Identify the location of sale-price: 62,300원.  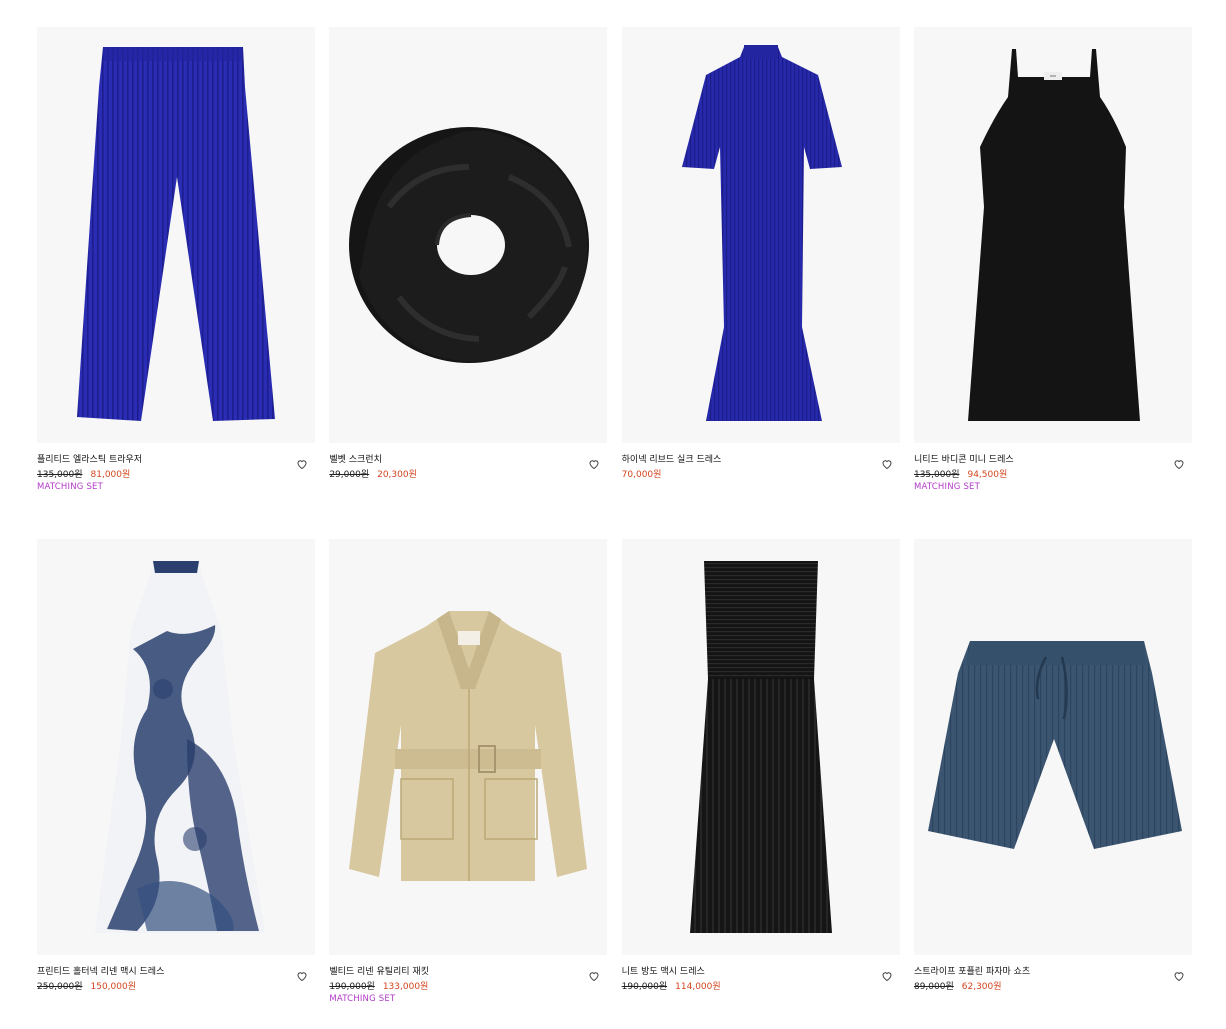
(981, 987).